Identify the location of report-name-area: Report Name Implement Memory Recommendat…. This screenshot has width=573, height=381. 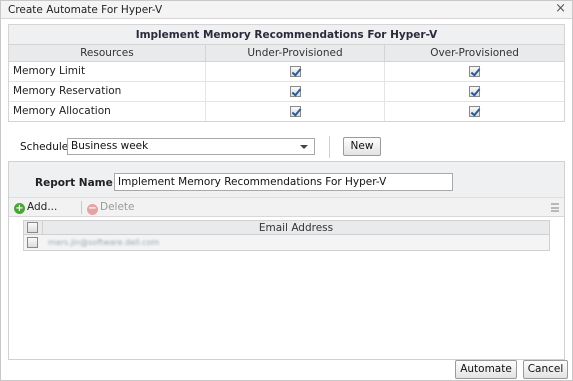
(286, 179).